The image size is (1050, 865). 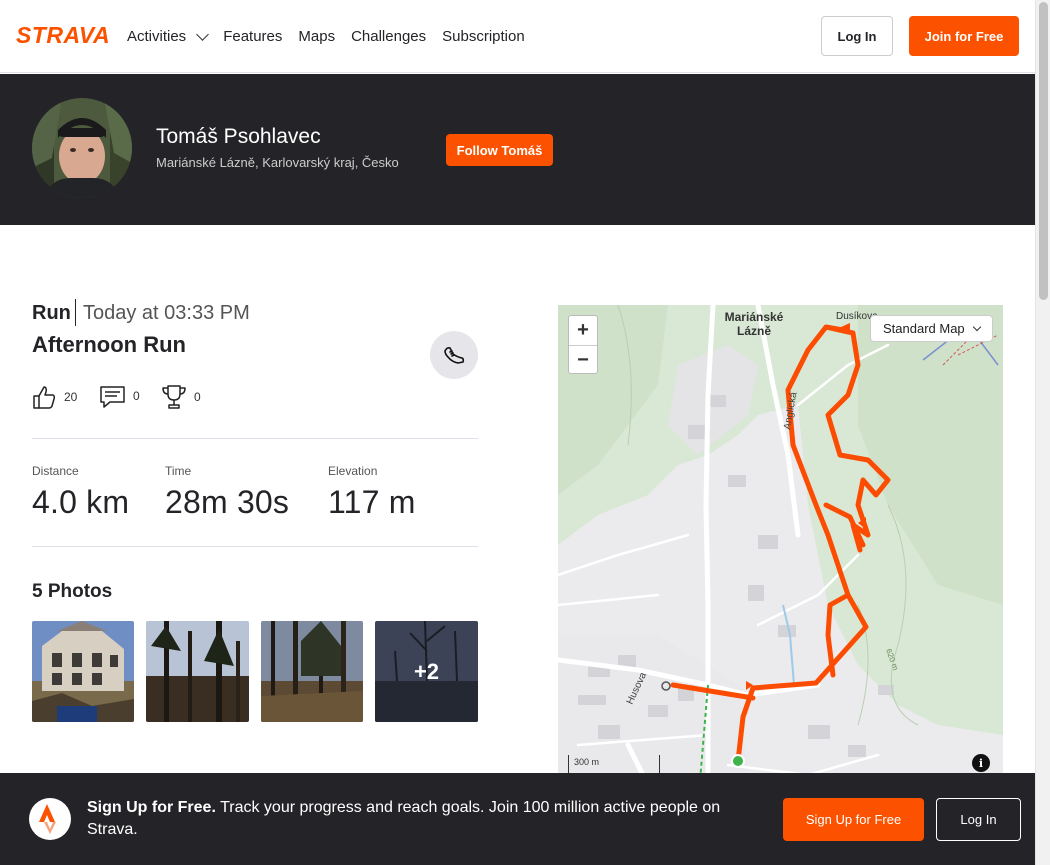 I want to click on stat-label: Elevation, so click(x=353, y=471).